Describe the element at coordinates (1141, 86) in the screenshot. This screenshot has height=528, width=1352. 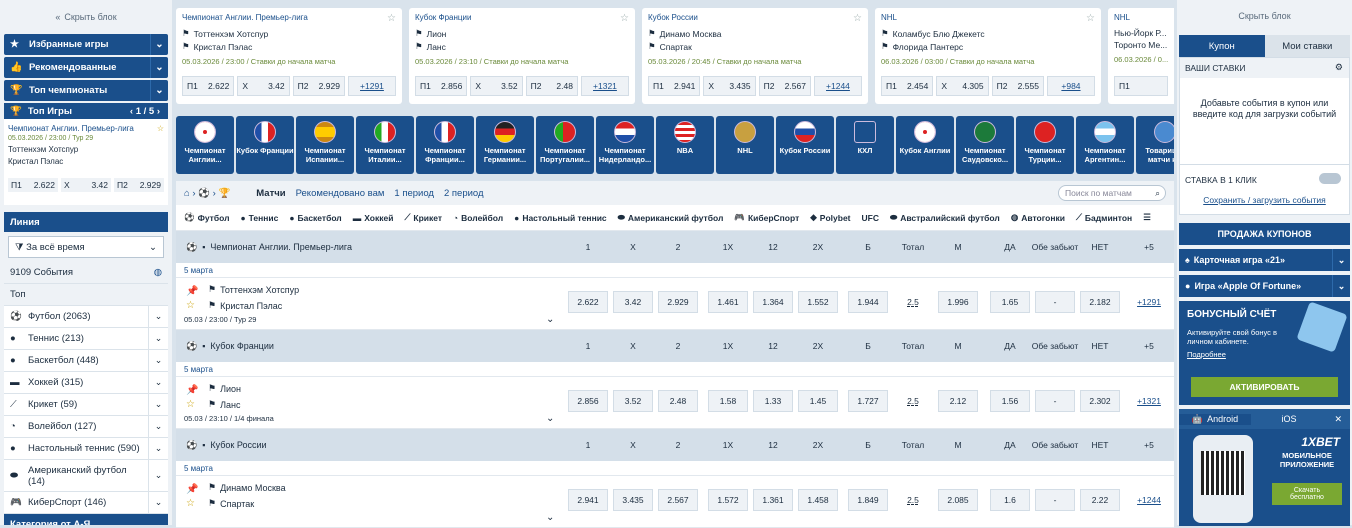
I see `odd-p1: П1` at that location.